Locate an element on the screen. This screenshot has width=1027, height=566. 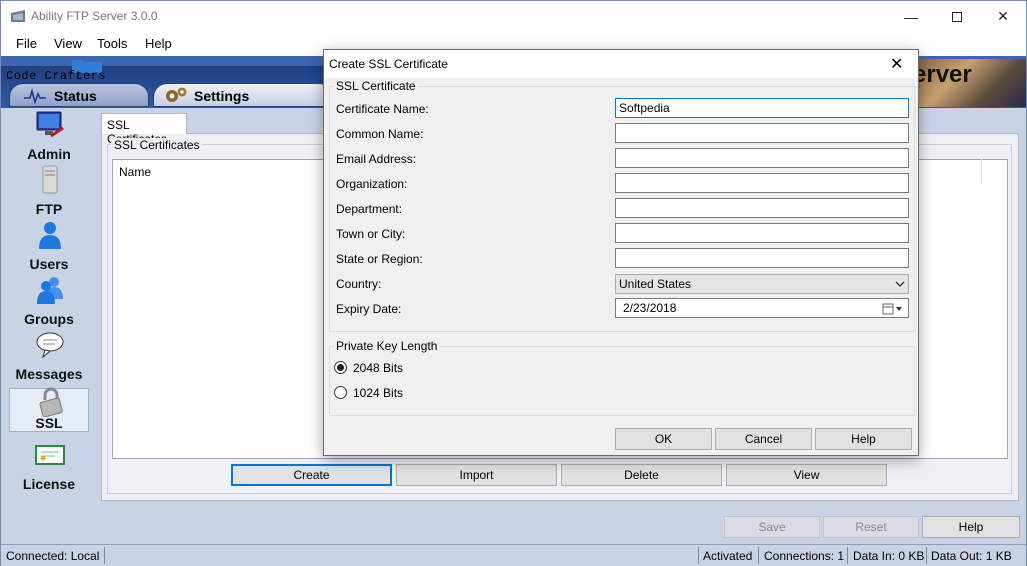
sidebar-item-users: Users is located at coordinates (49, 246).